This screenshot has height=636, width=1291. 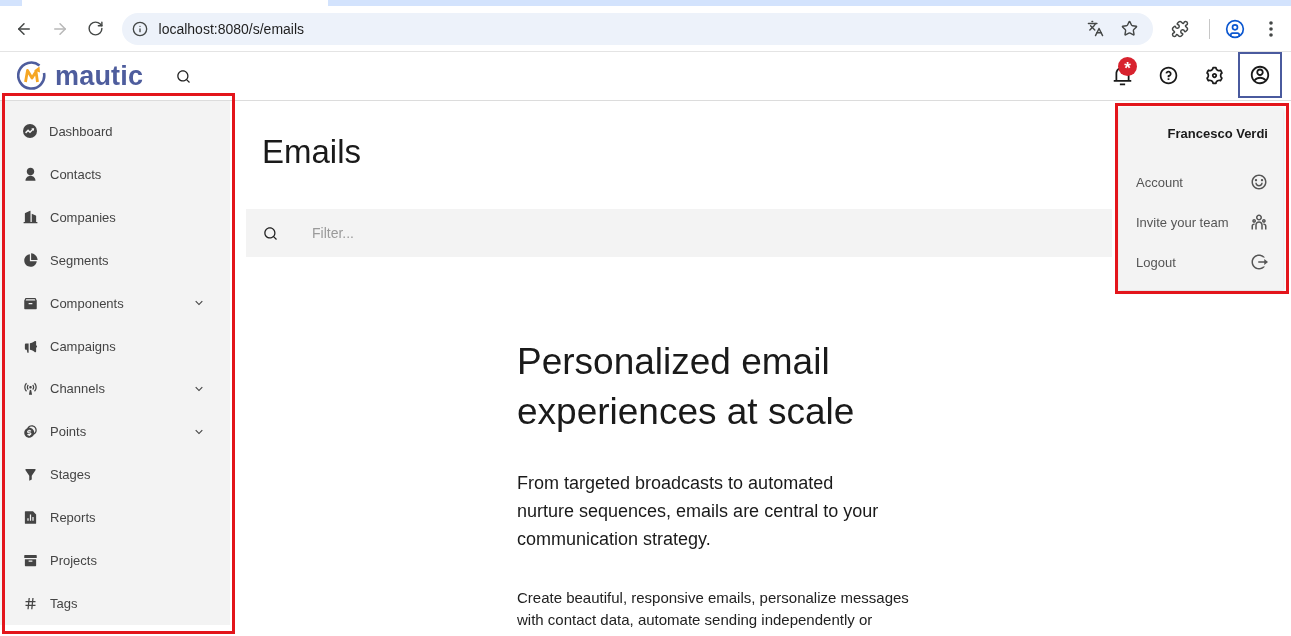 I want to click on nav-item: Stages, so click(x=115, y=475).